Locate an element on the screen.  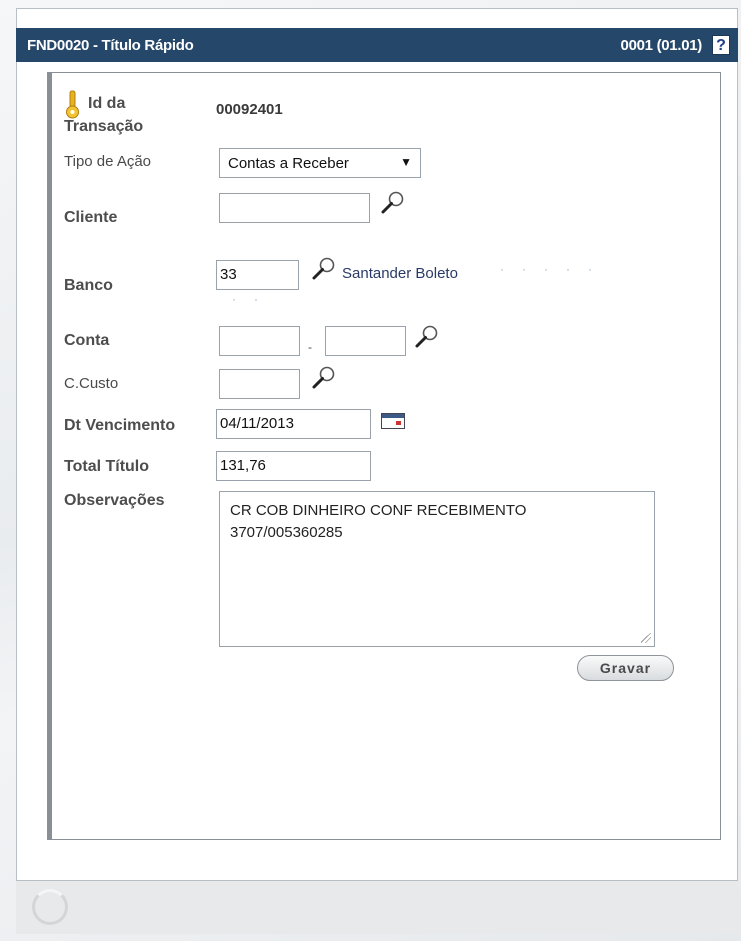
id-label-line2: Transação is located at coordinates (104, 126).